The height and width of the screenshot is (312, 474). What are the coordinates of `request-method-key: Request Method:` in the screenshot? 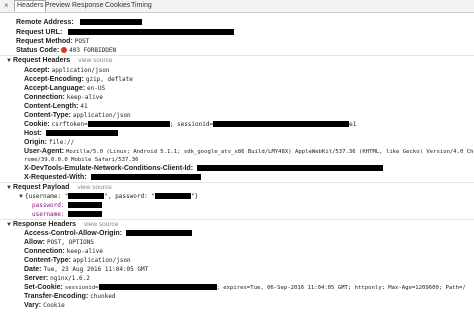 It's located at (44, 41).